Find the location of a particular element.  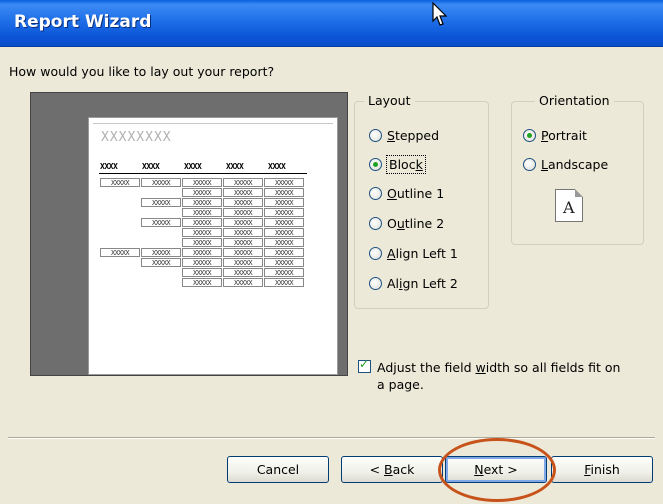

preview-title: XXXXXXXX is located at coordinates (136, 137).